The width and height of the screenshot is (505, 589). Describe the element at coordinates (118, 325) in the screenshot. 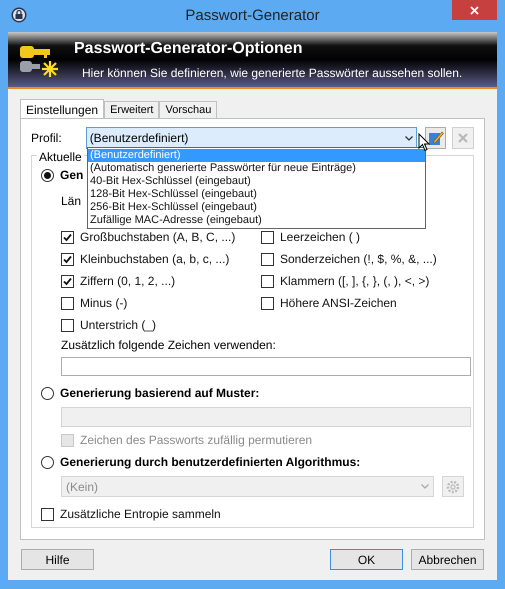

I see `checkbox-label: Unterstrich (_)` at that location.